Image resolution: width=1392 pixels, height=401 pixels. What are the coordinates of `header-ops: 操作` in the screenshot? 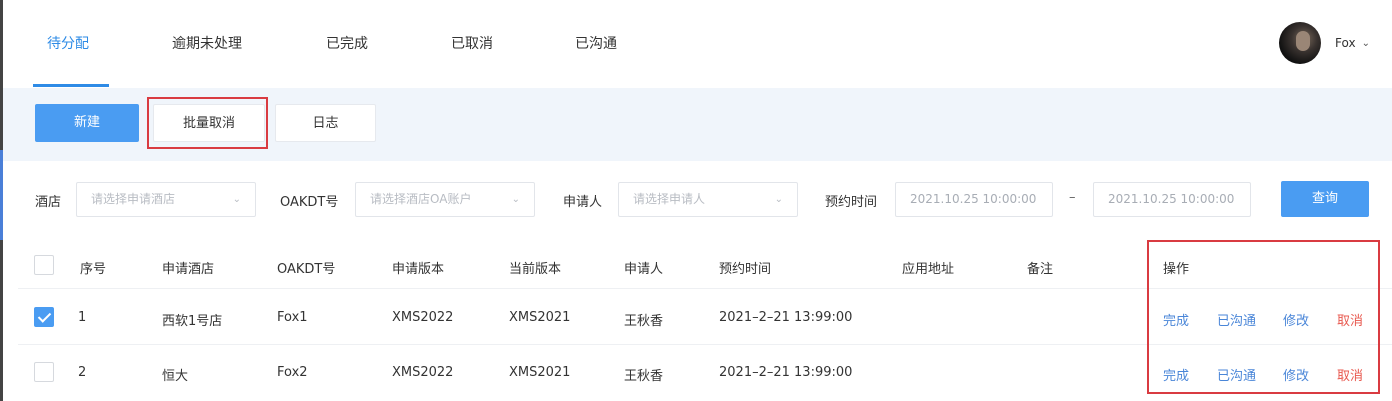 It's located at (1176, 269).